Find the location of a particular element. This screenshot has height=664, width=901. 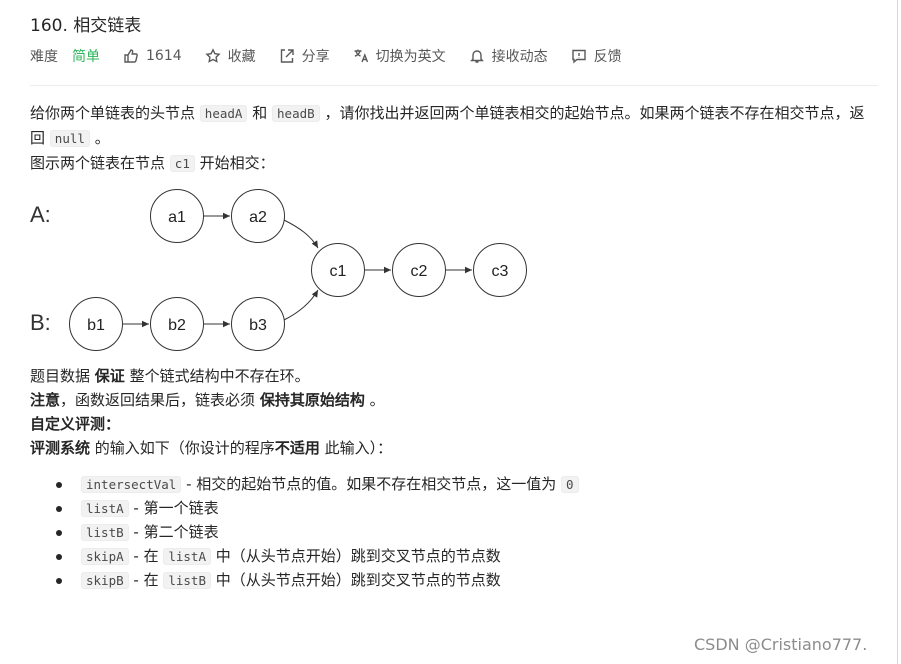

thumbs-up-icon is located at coordinates (131, 56).